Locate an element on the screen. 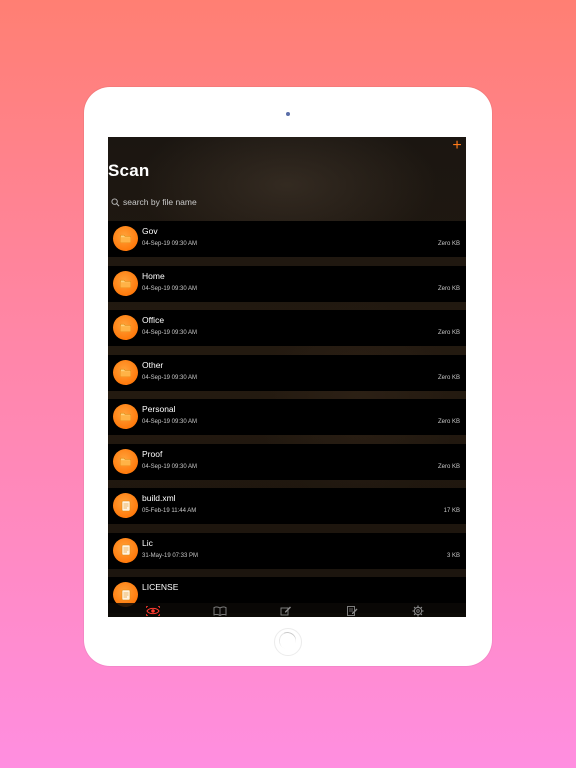 This screenshot has width=576, height=768. tab-notepad is located at coordinates (352, 610).